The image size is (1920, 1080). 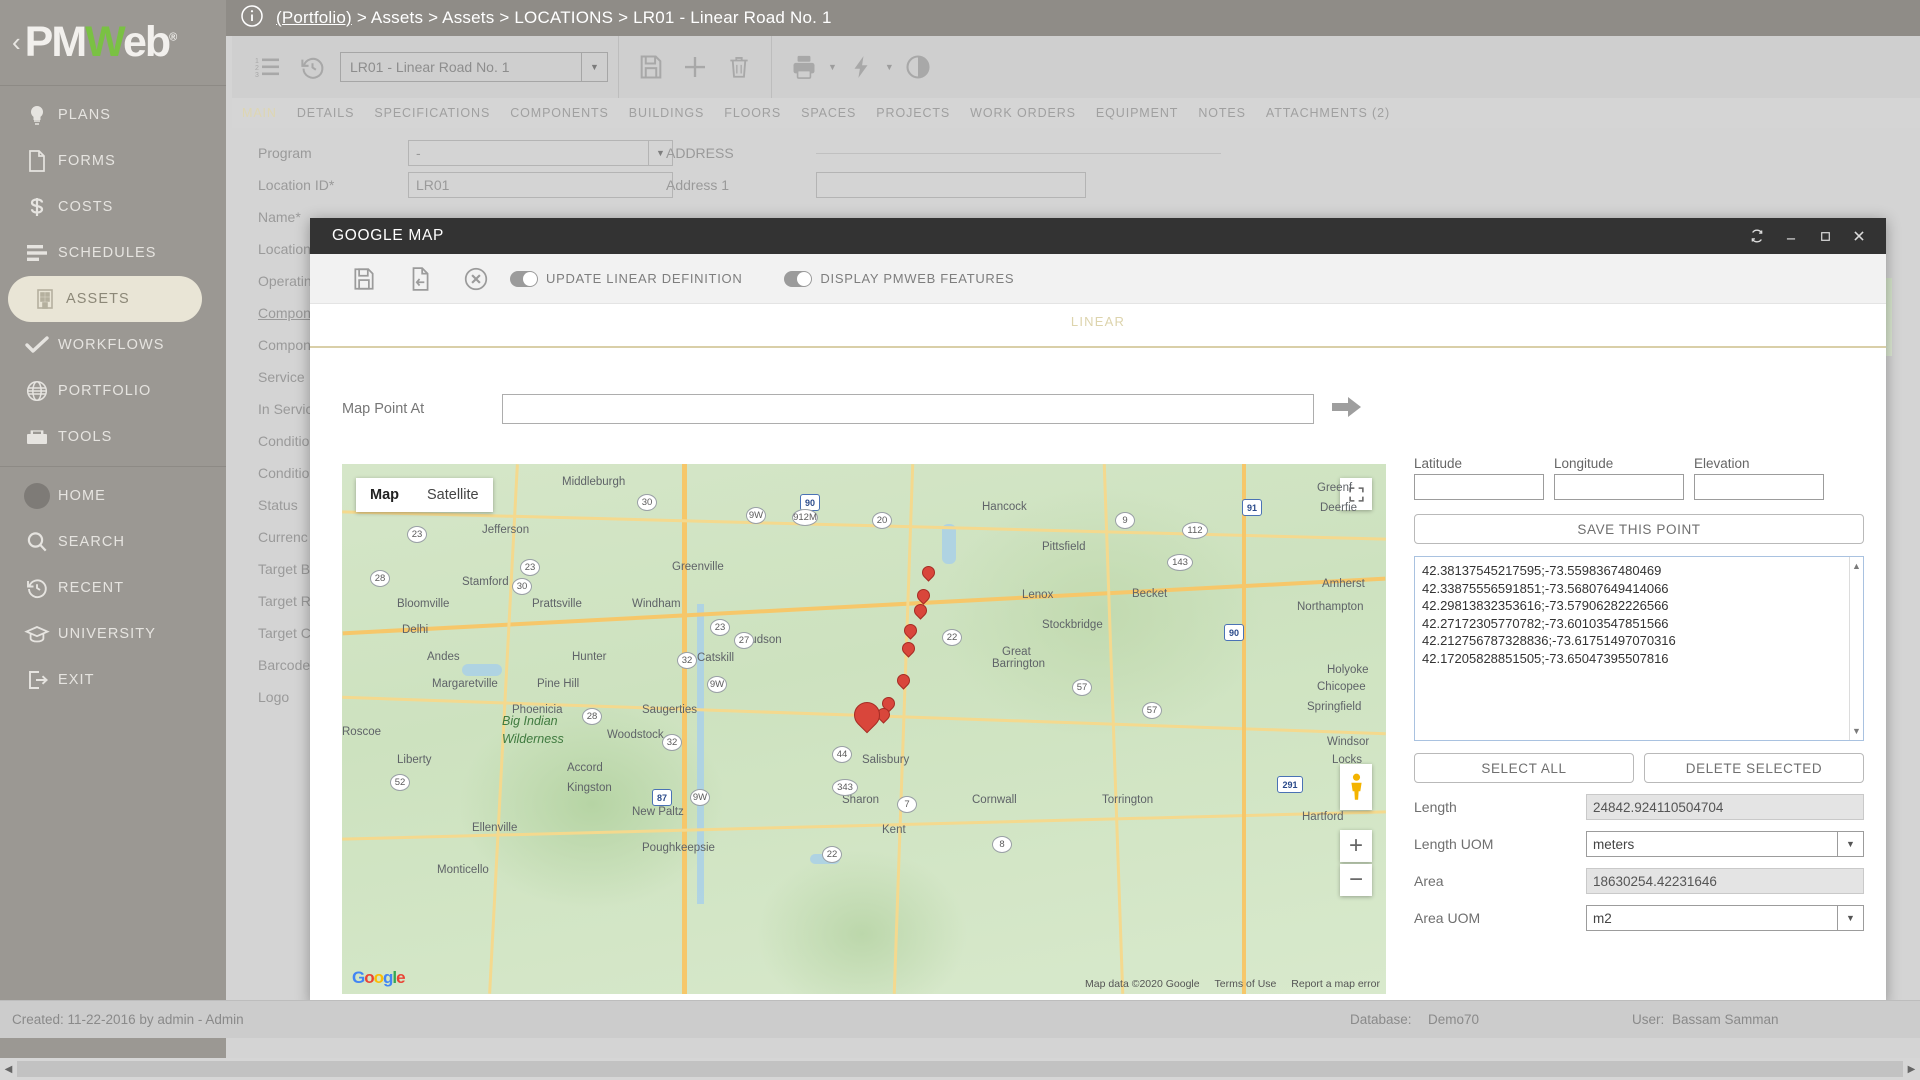 What do you see at coordinates (1619, 487) in the screenshot?
I see `longitude-input` at bounding box center [1619, 487].